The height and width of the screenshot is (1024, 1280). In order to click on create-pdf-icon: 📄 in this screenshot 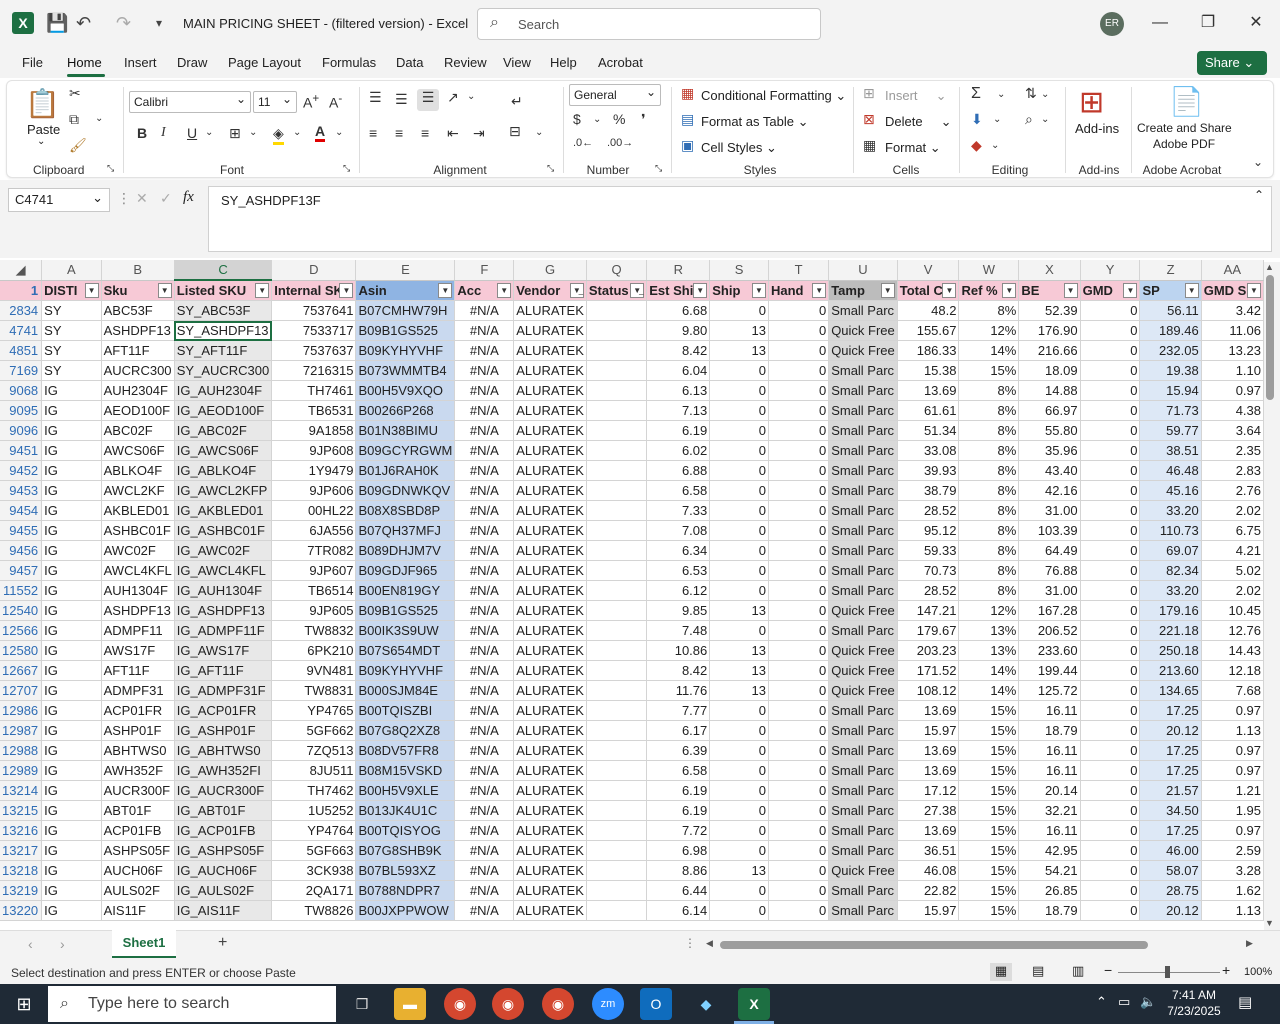, I will do `click(1186, 101)`.